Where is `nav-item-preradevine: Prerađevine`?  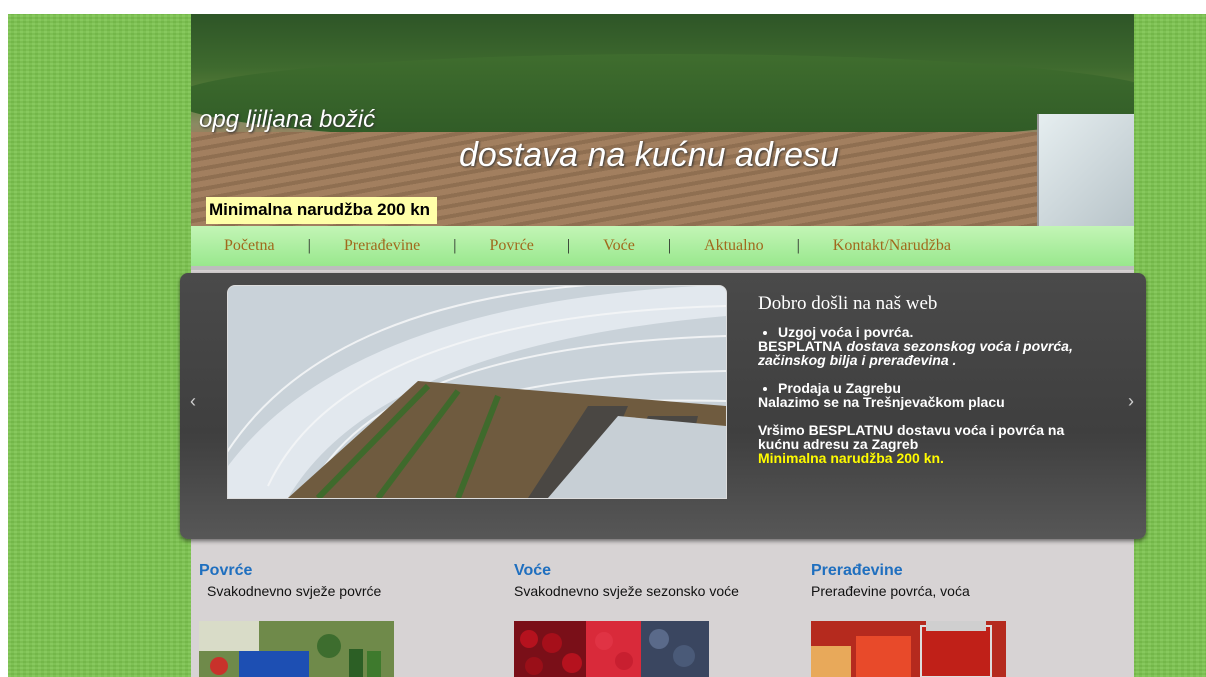 nav-item-preradevine: Prerađevine is located at coordinates (382, 246).